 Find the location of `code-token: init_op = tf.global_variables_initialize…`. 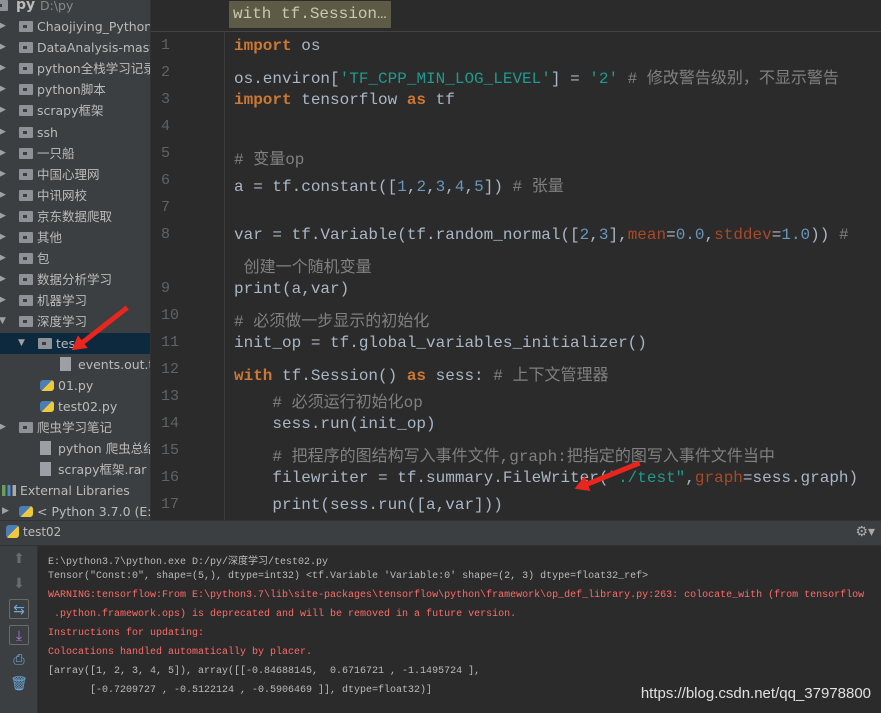

code-token: init_op = tf.global_variables_initialize… is located at coordinates (440, 343).